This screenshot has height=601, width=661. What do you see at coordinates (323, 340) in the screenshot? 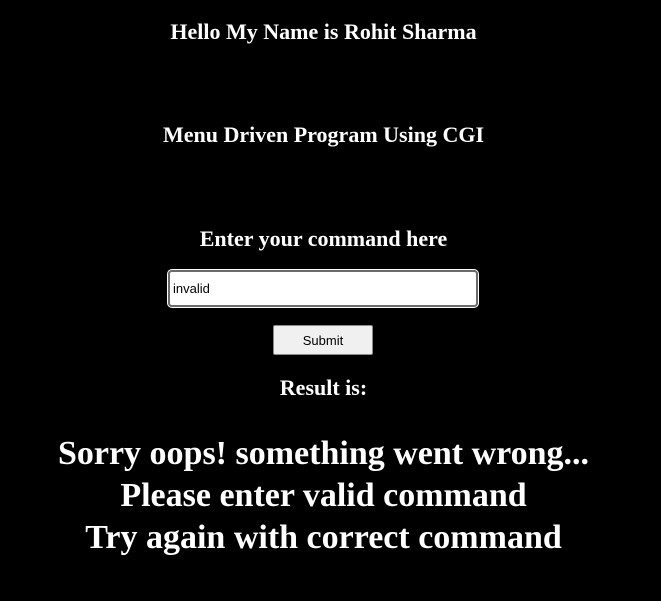
I see `submit-button: Submit` at bounding box center [323, 340].